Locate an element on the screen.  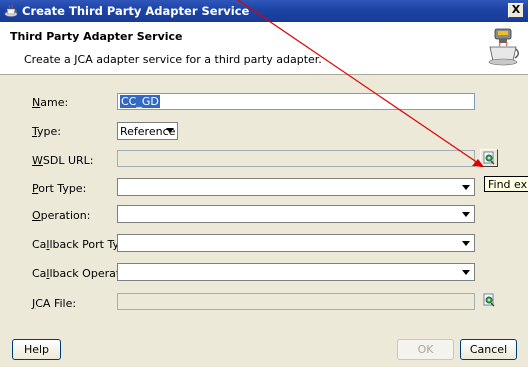
window-title: Create Third Party Adapter Service is located at coordinates (136, 11).